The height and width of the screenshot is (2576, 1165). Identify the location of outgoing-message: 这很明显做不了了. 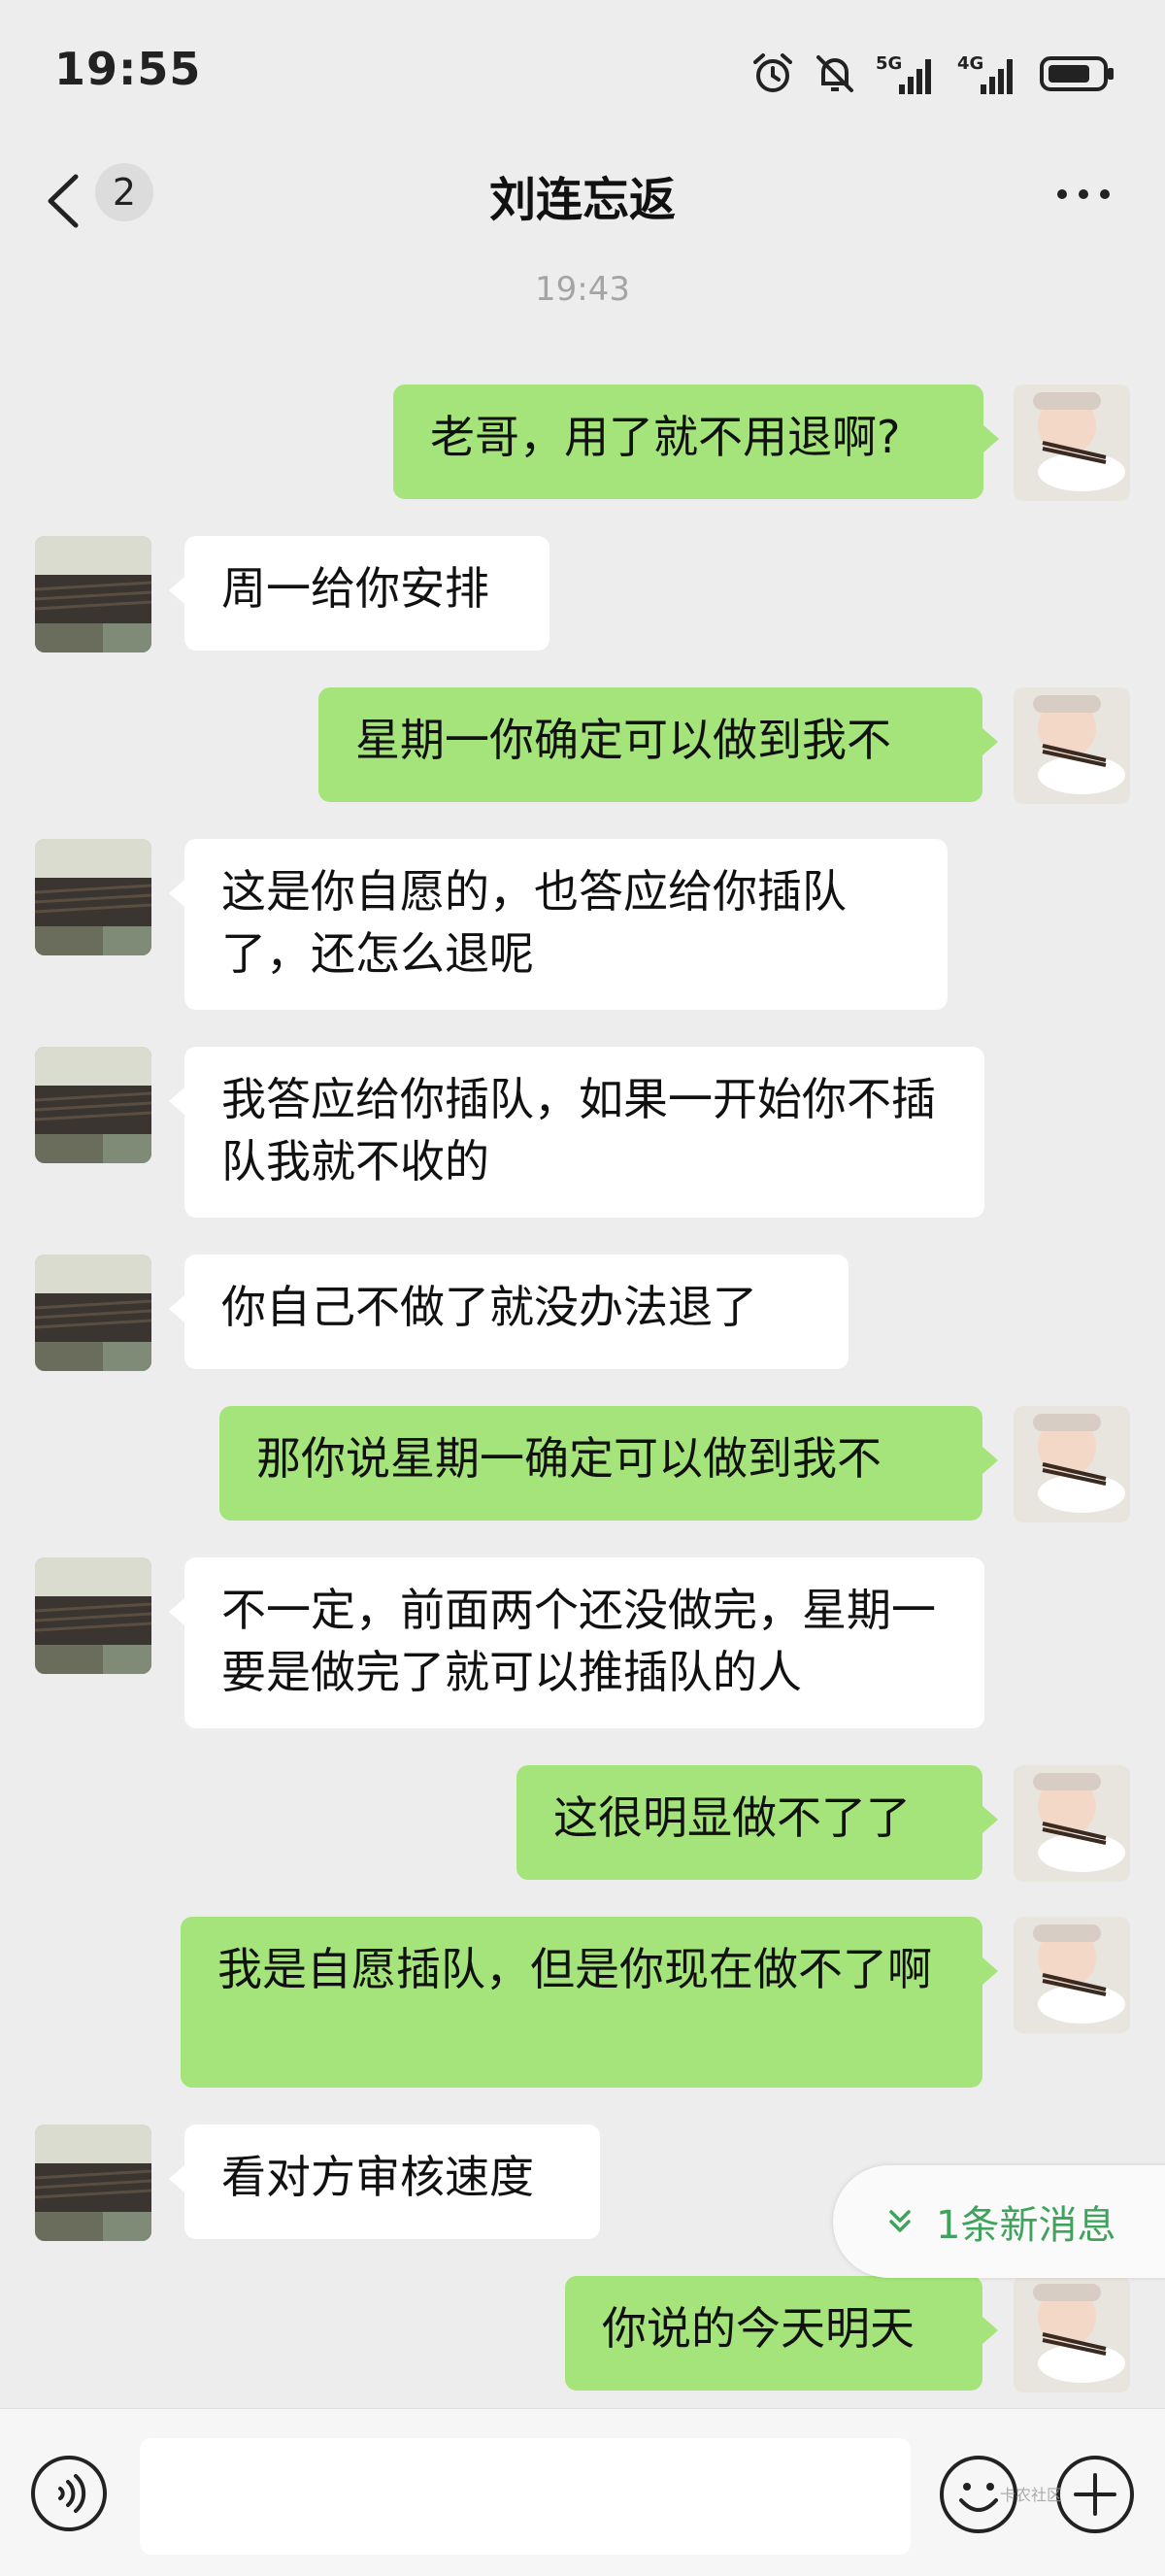
(757, 1823).